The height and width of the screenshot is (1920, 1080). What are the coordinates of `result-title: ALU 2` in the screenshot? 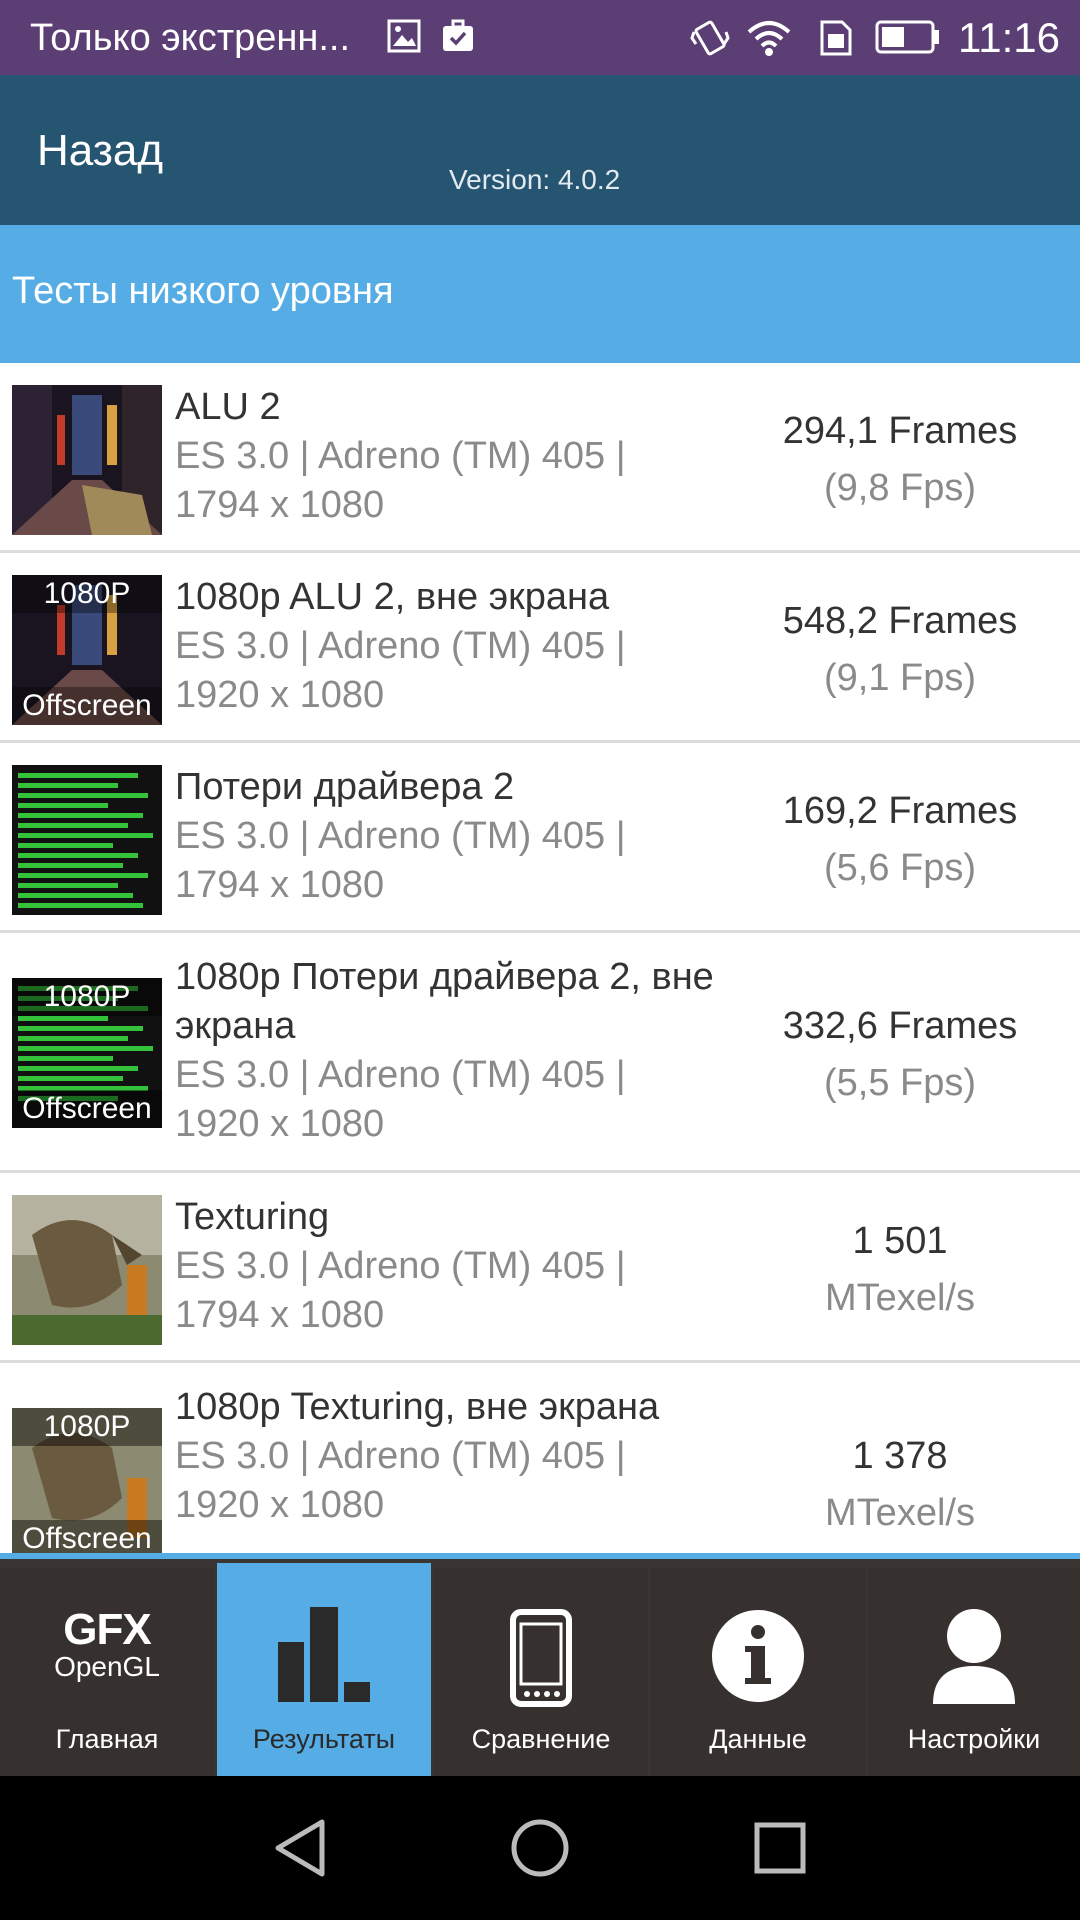 It's located at (228, 407).